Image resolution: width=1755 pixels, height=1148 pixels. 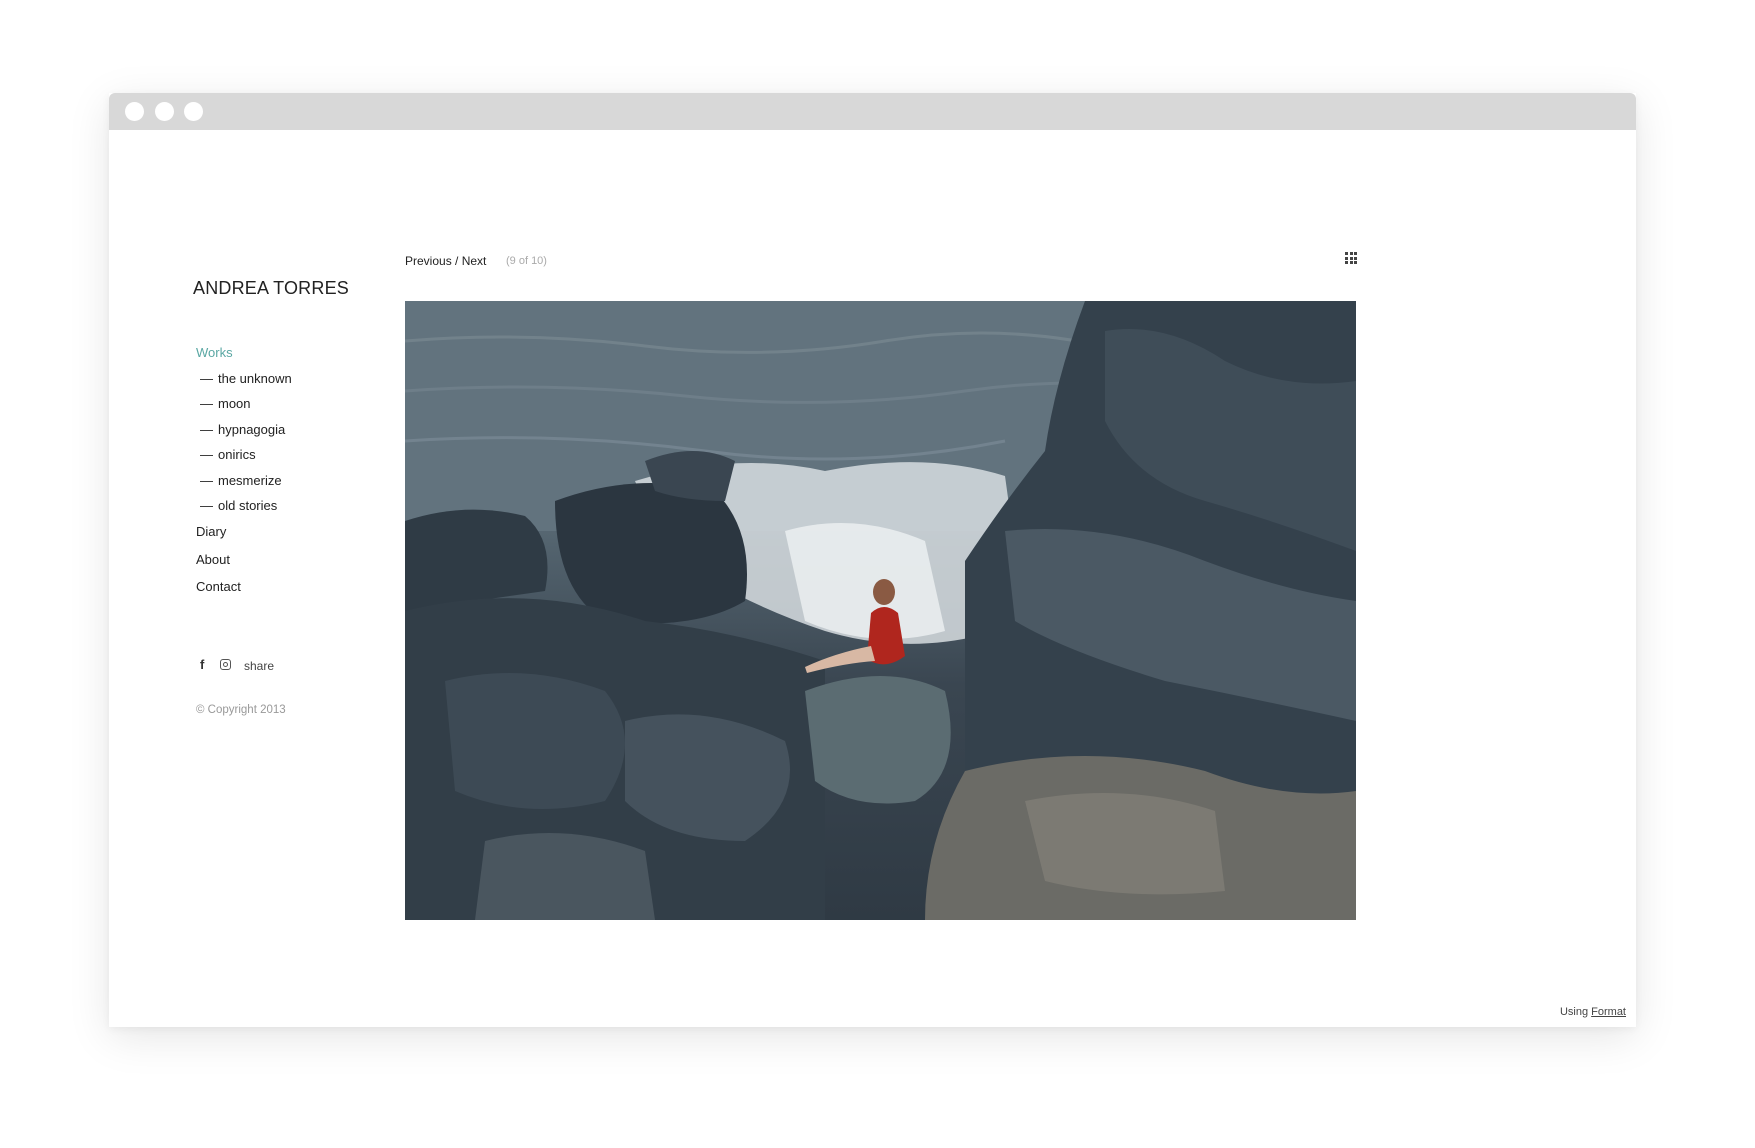 I want to click on nav-sub-item-old-stories: — old stories, so click(x=244, y=510).